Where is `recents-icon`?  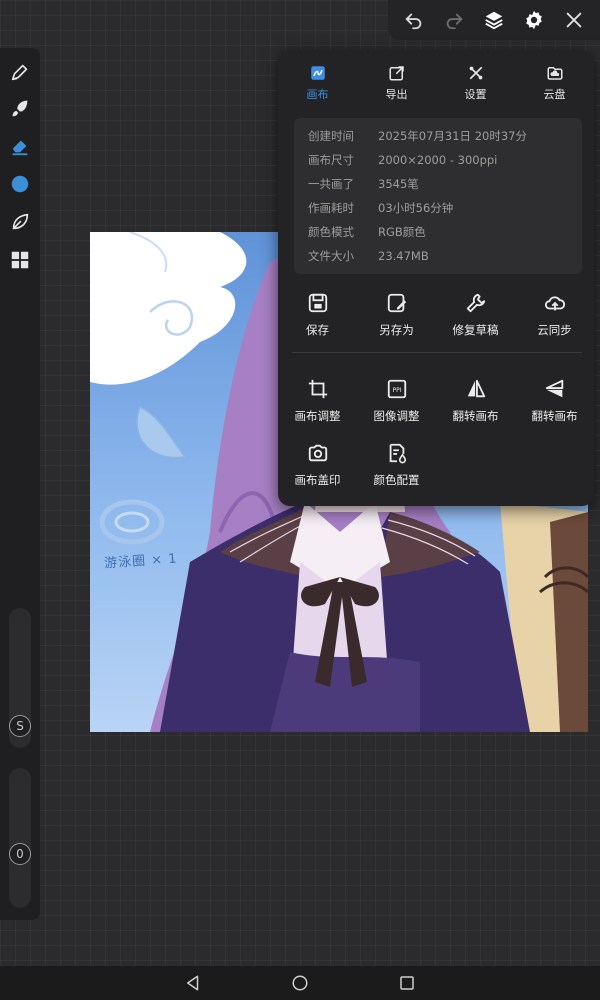 recents-icon is located at coordinates (407, 983).